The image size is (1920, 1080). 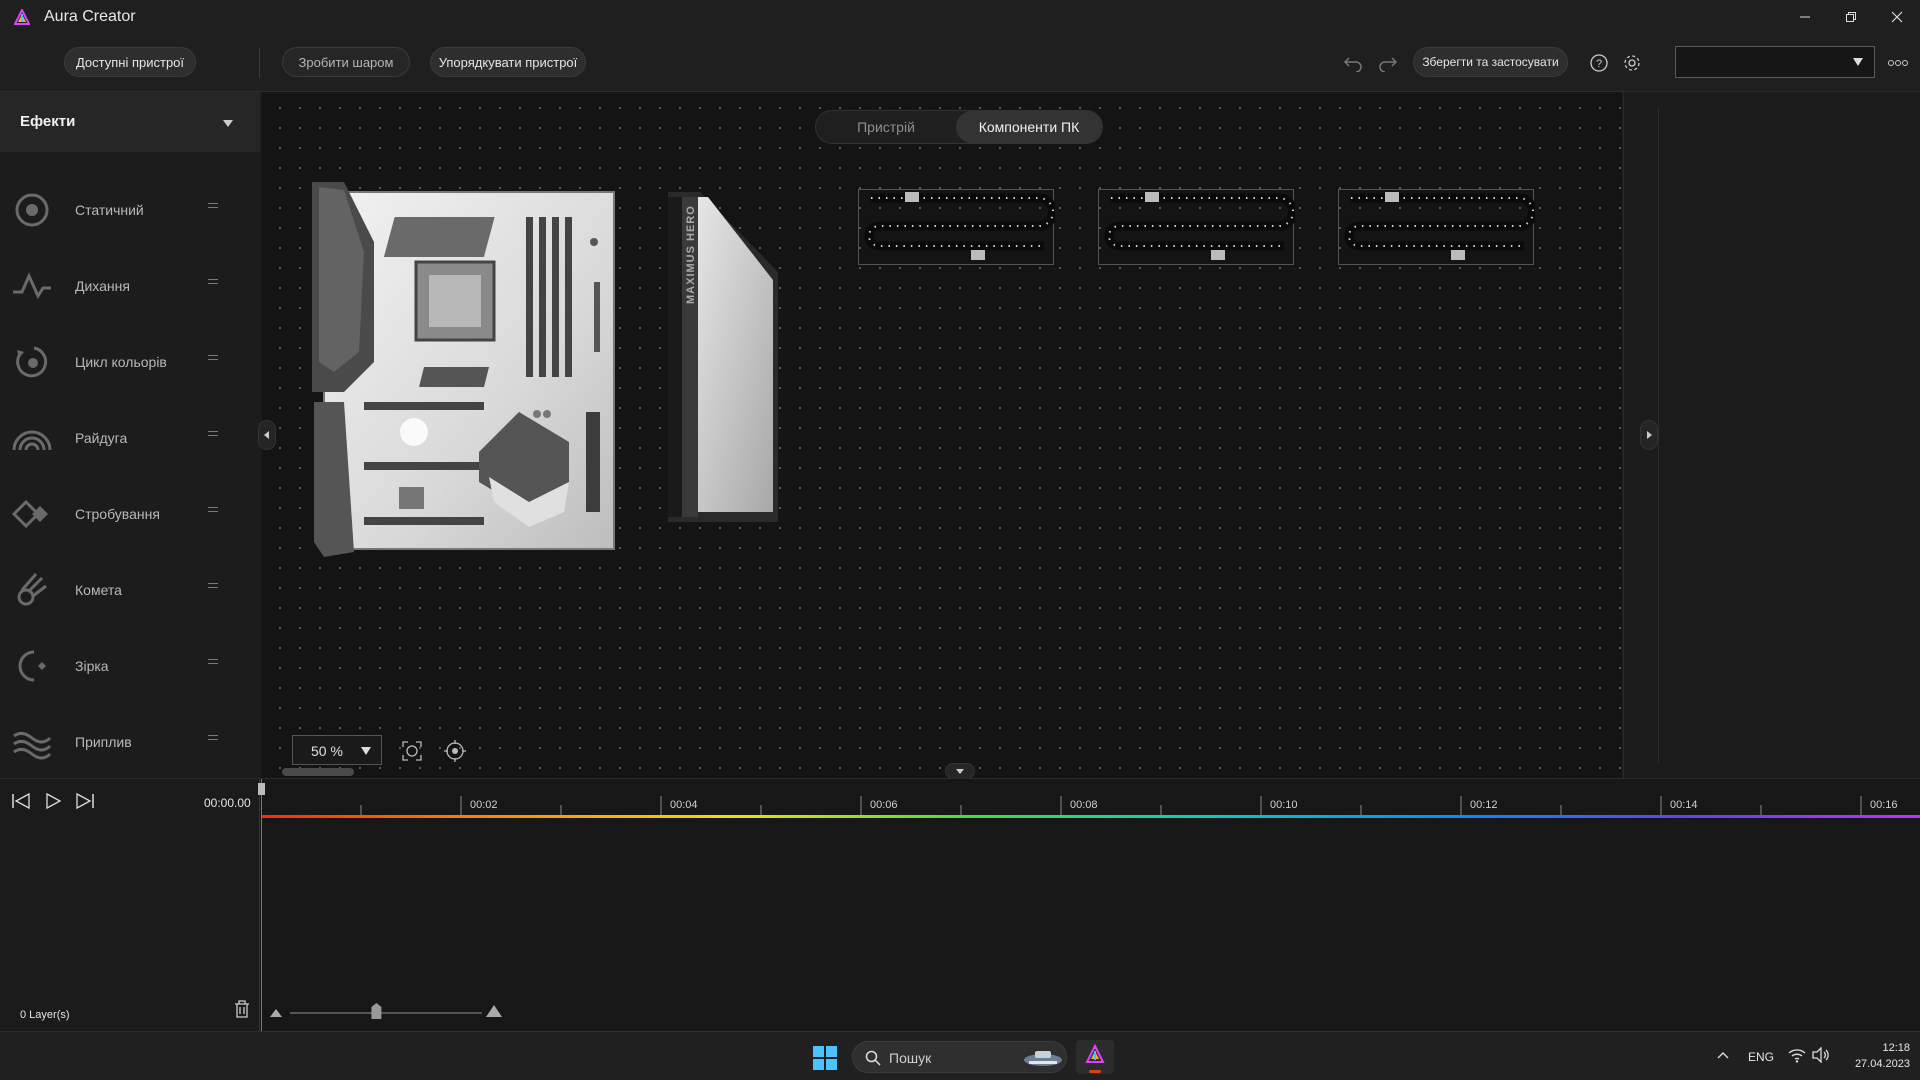 I want to click on zoom-in-icon, so click(x=494, y=1011).